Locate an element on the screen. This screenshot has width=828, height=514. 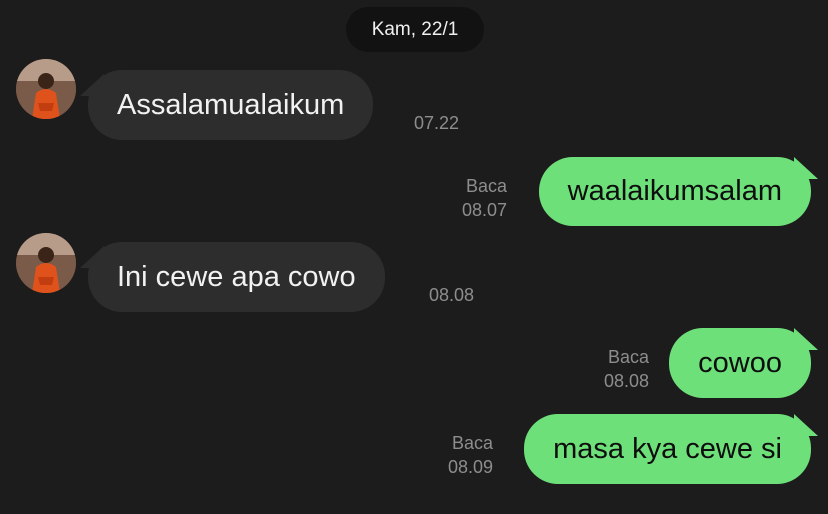
message-text: waalaikumsalam is located at coordinates (674, 191).